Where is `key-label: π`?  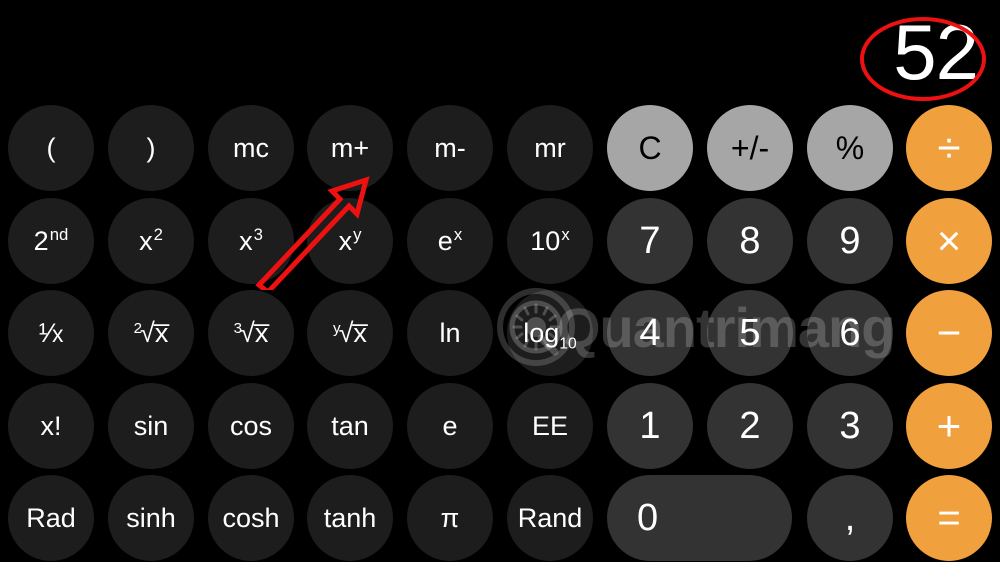
key-label: π is located at coordinates (450, 517).